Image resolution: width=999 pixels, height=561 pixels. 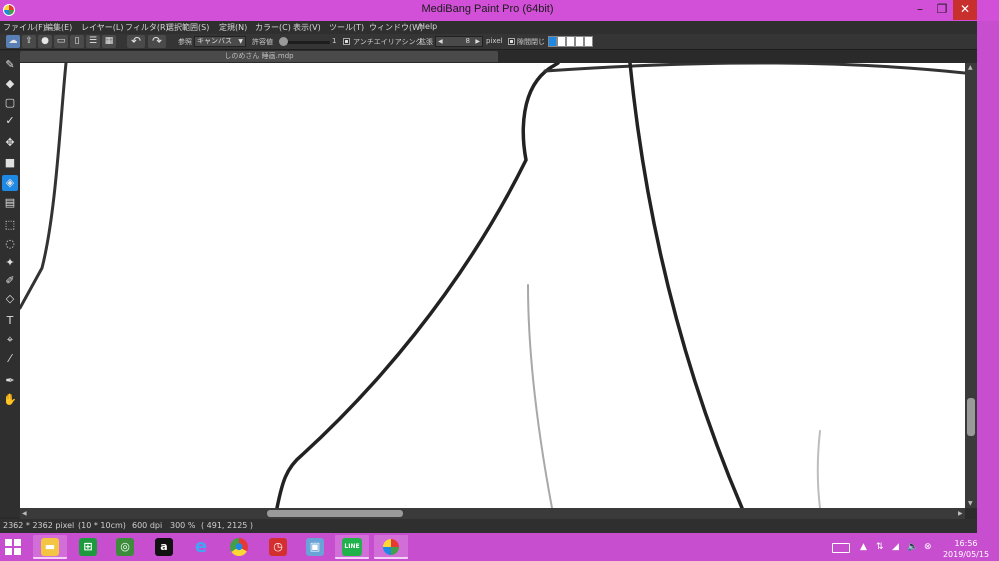 I want to click on stroke-top-curve, so click(x=754, y=69).